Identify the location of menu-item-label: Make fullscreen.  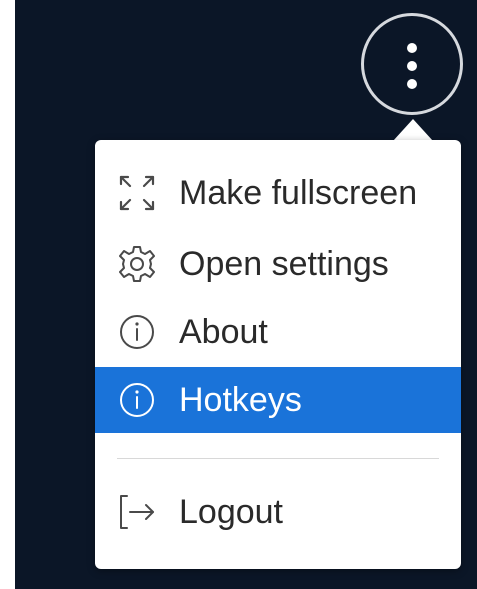
(298, 193).